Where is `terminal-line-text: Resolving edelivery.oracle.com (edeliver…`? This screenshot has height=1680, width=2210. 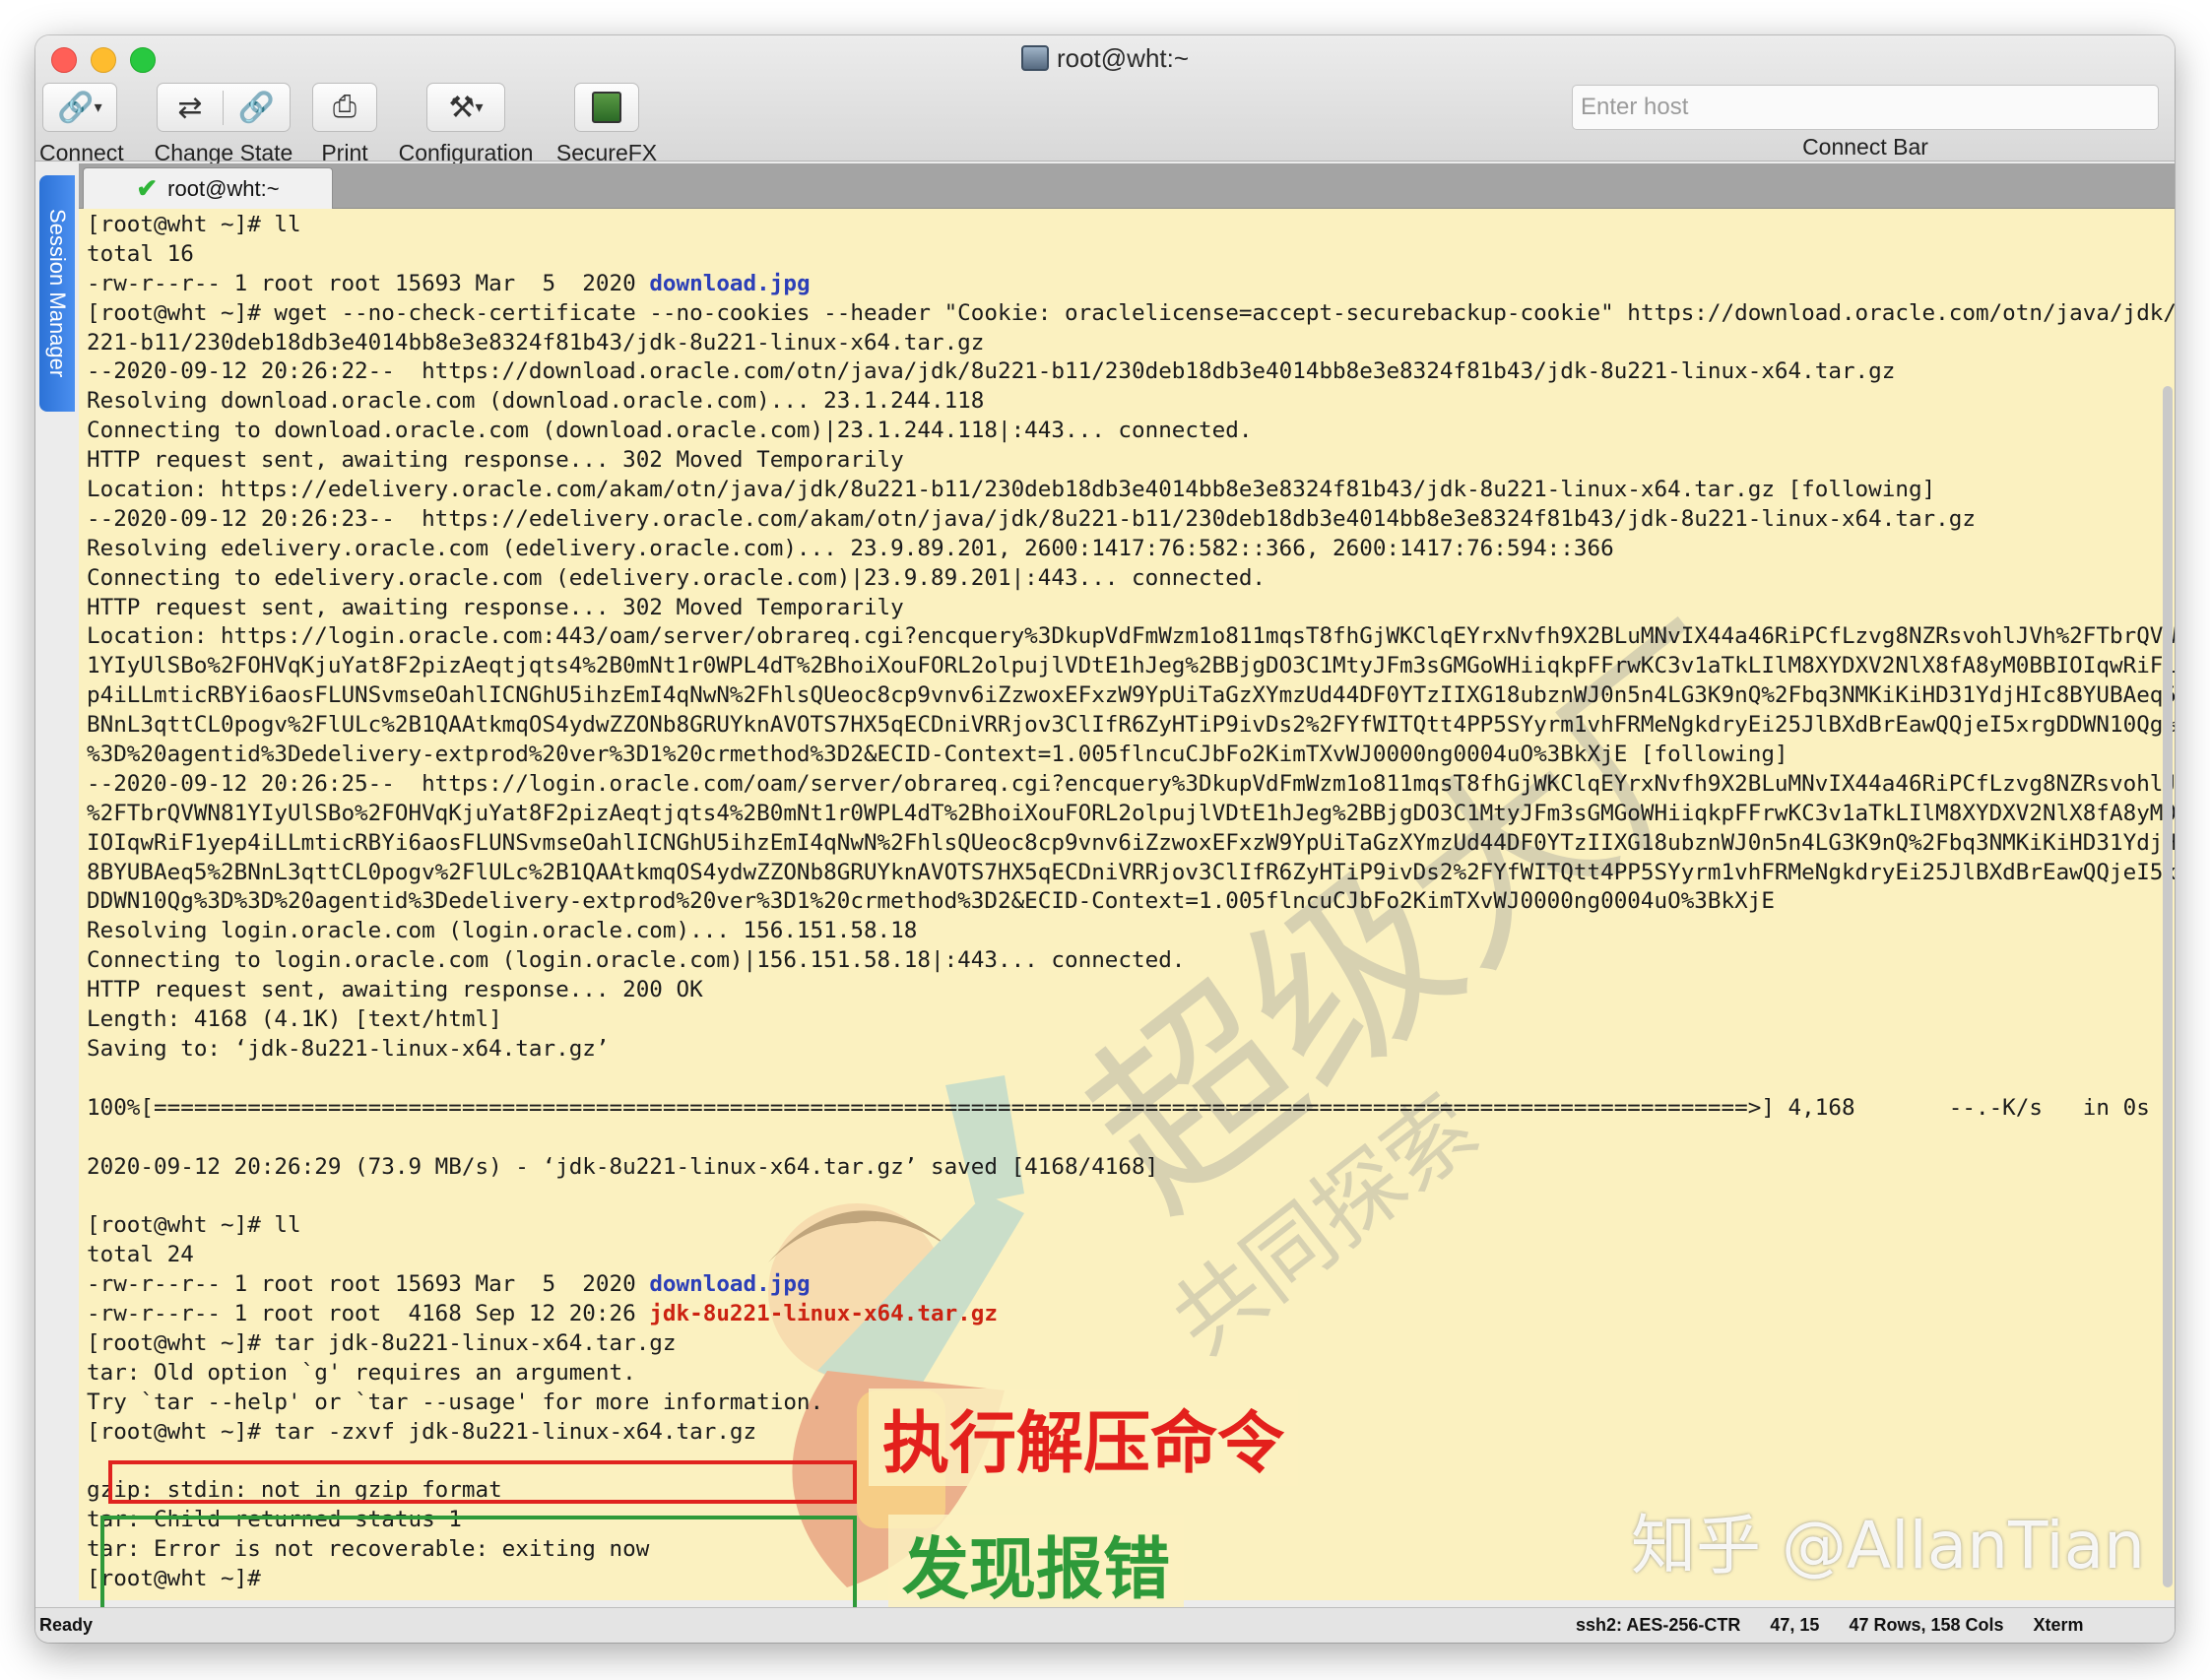
terminal-line-text: Resolving edelivery.oracle.com (edeliver… is located at coordinates (850, 548).